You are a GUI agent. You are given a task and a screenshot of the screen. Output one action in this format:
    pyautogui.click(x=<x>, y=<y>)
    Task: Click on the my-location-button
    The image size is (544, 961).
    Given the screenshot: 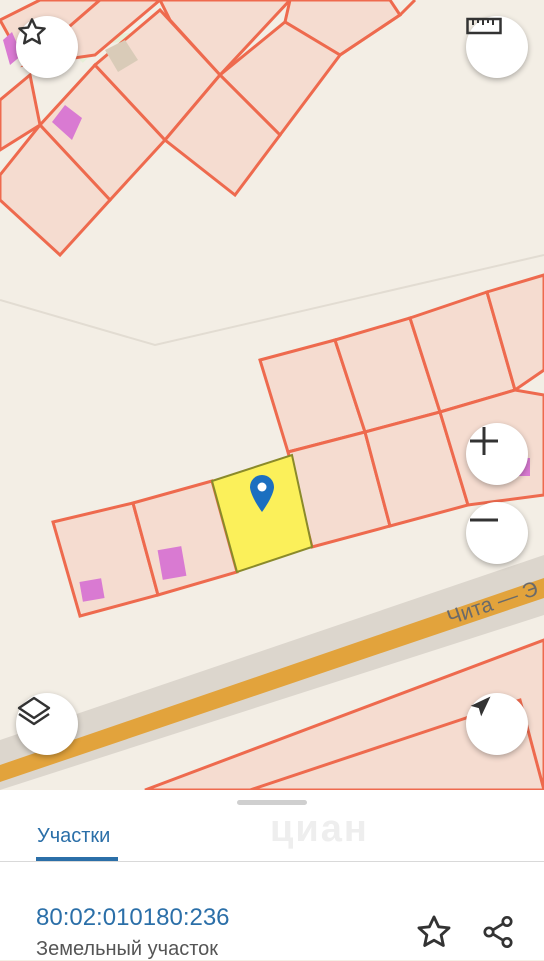 What is the action you would take?
    pyautogui.click(x=497, y=724)
    